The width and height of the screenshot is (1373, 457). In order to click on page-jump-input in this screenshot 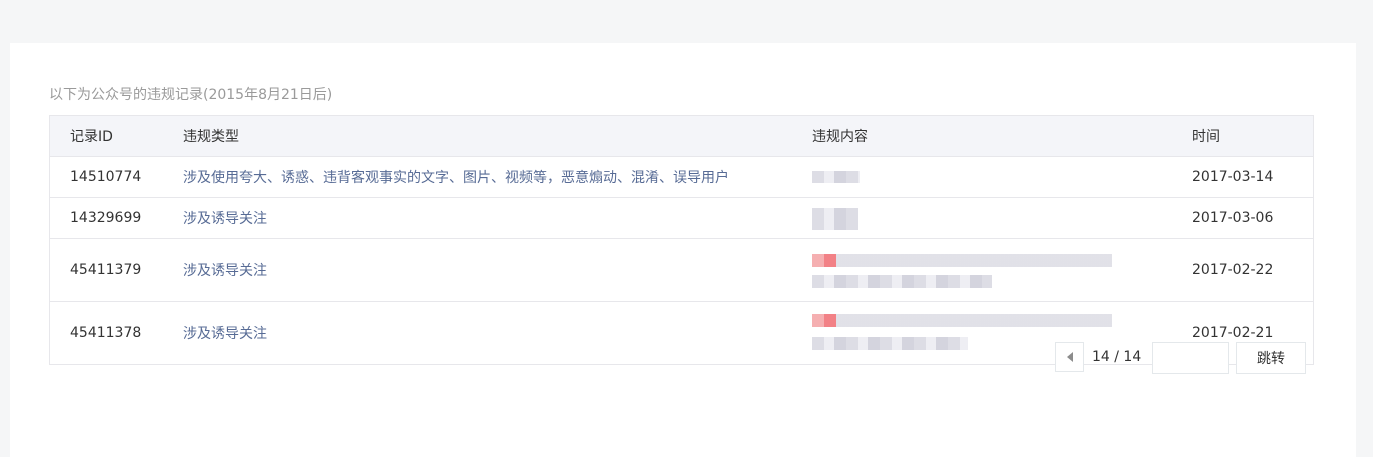, I will do `click(1190, 358)`.